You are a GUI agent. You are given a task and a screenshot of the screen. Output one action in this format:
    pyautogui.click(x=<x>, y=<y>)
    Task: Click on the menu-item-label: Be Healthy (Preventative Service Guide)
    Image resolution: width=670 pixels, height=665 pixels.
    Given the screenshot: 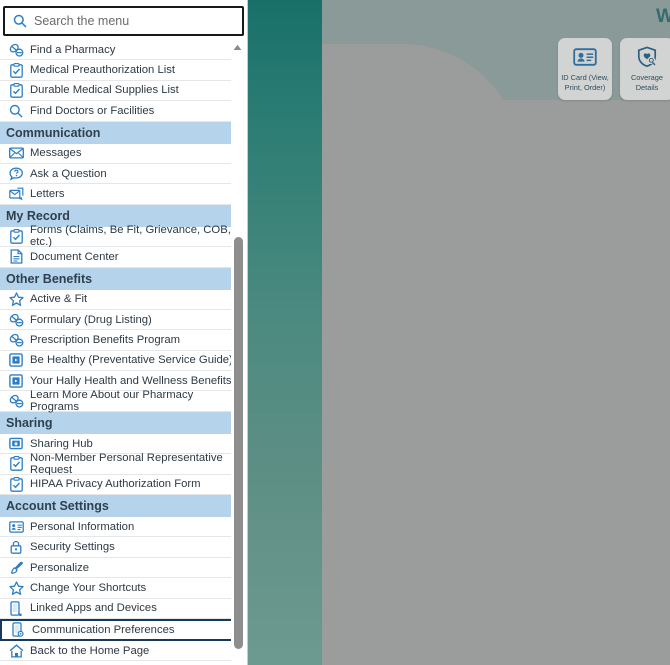 What is the action you would take?
    pyautogui.click(x=131, y=360)
    